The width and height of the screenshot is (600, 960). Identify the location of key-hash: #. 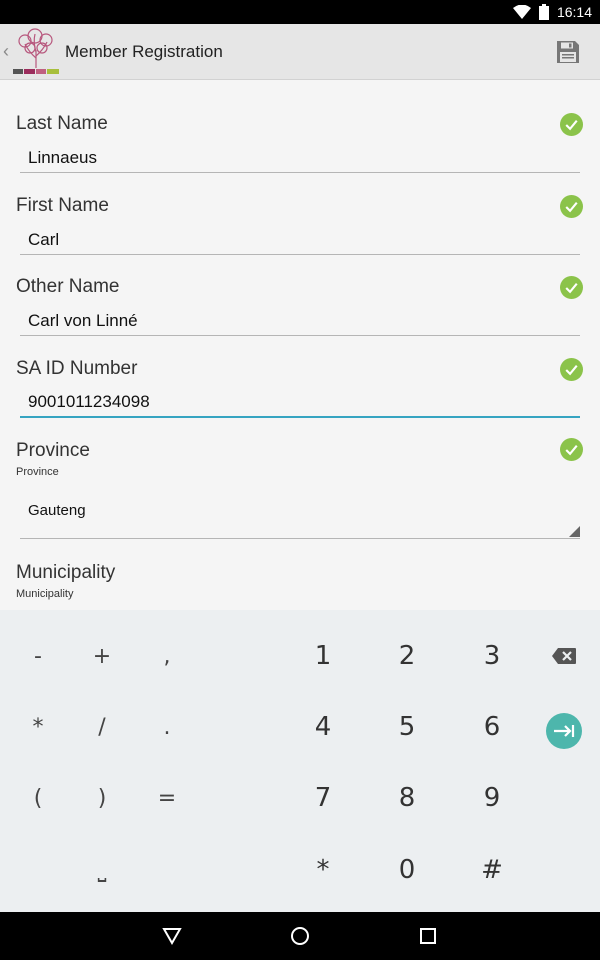
(492, 870).